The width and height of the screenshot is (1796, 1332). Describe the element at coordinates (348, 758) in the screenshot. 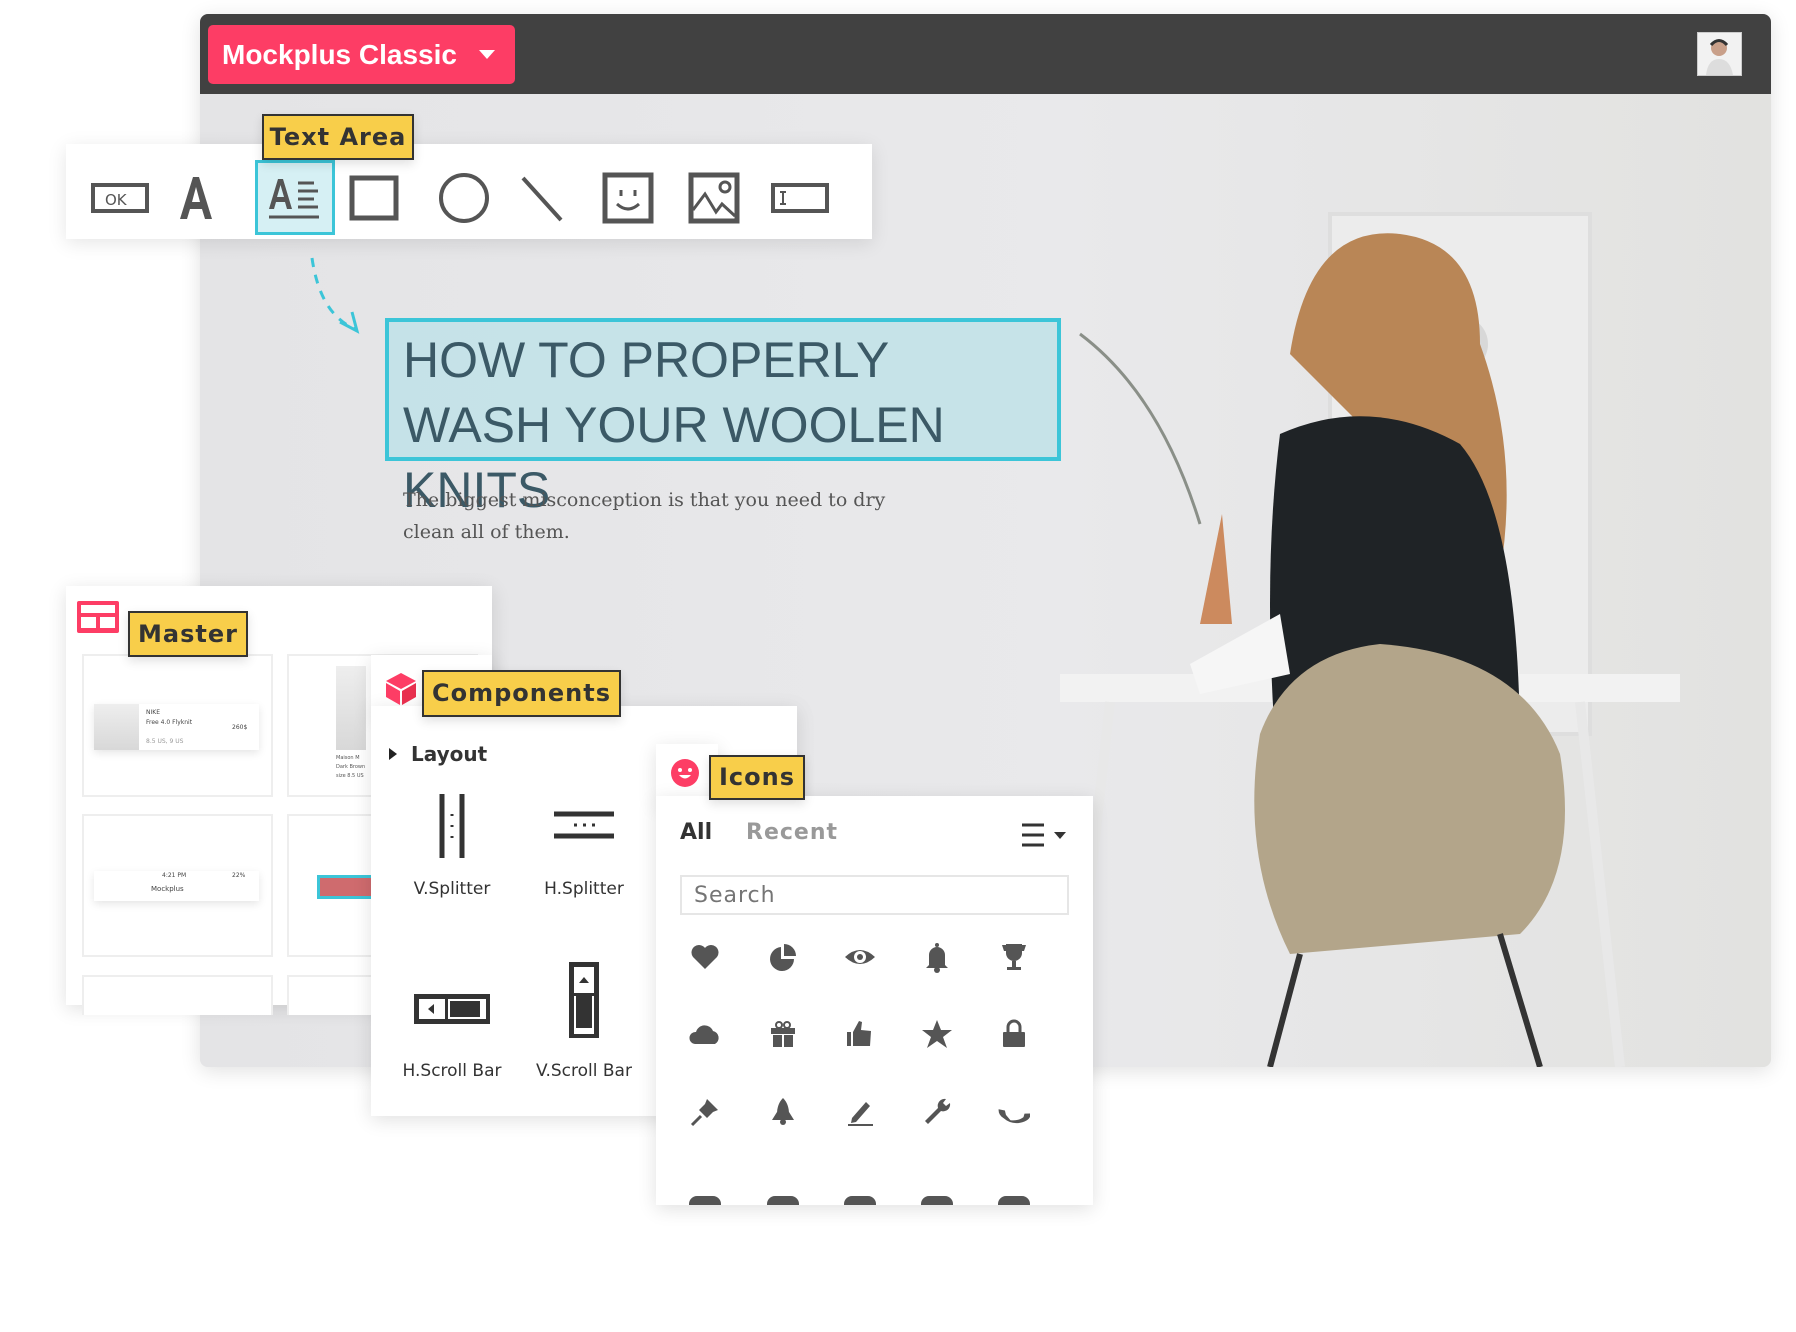

I see `thumb-brand: Maison M` at that location.